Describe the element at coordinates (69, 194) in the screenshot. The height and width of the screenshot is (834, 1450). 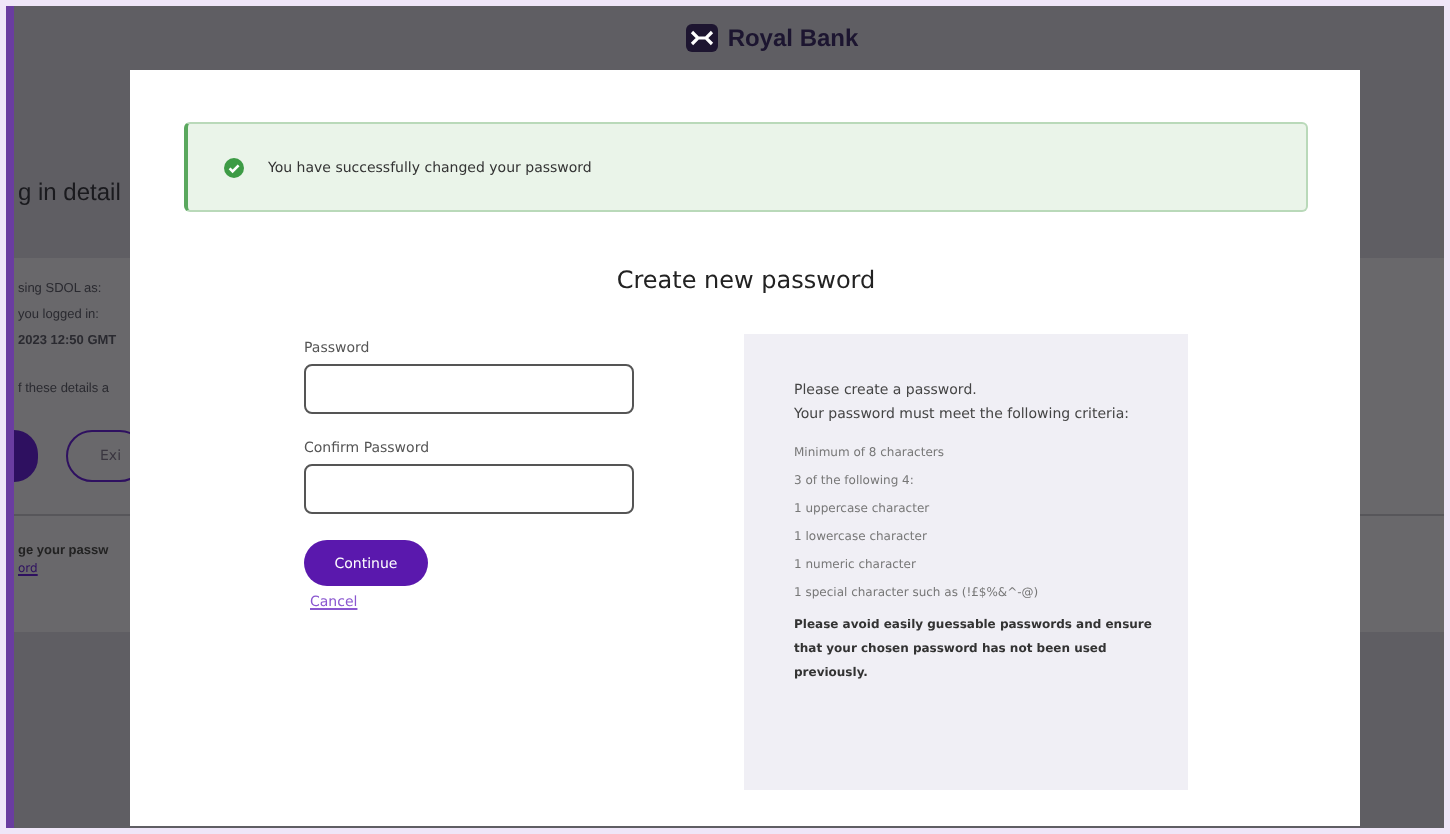
I see `page-heading: g in detail` at that location.